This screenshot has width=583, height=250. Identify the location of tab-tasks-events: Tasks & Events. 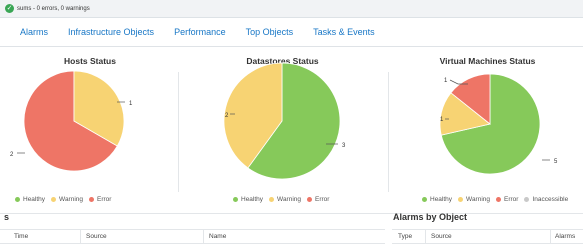
(344, 32).